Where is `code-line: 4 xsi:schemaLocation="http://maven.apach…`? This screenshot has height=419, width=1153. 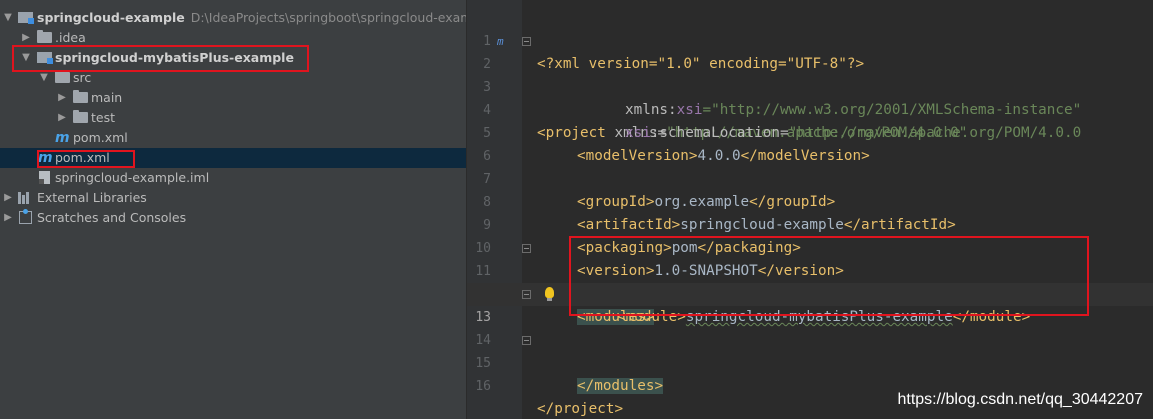 code-line: 4 xsi:schemaLocation="http://maven.apach… is located at coordinates (810, 108).